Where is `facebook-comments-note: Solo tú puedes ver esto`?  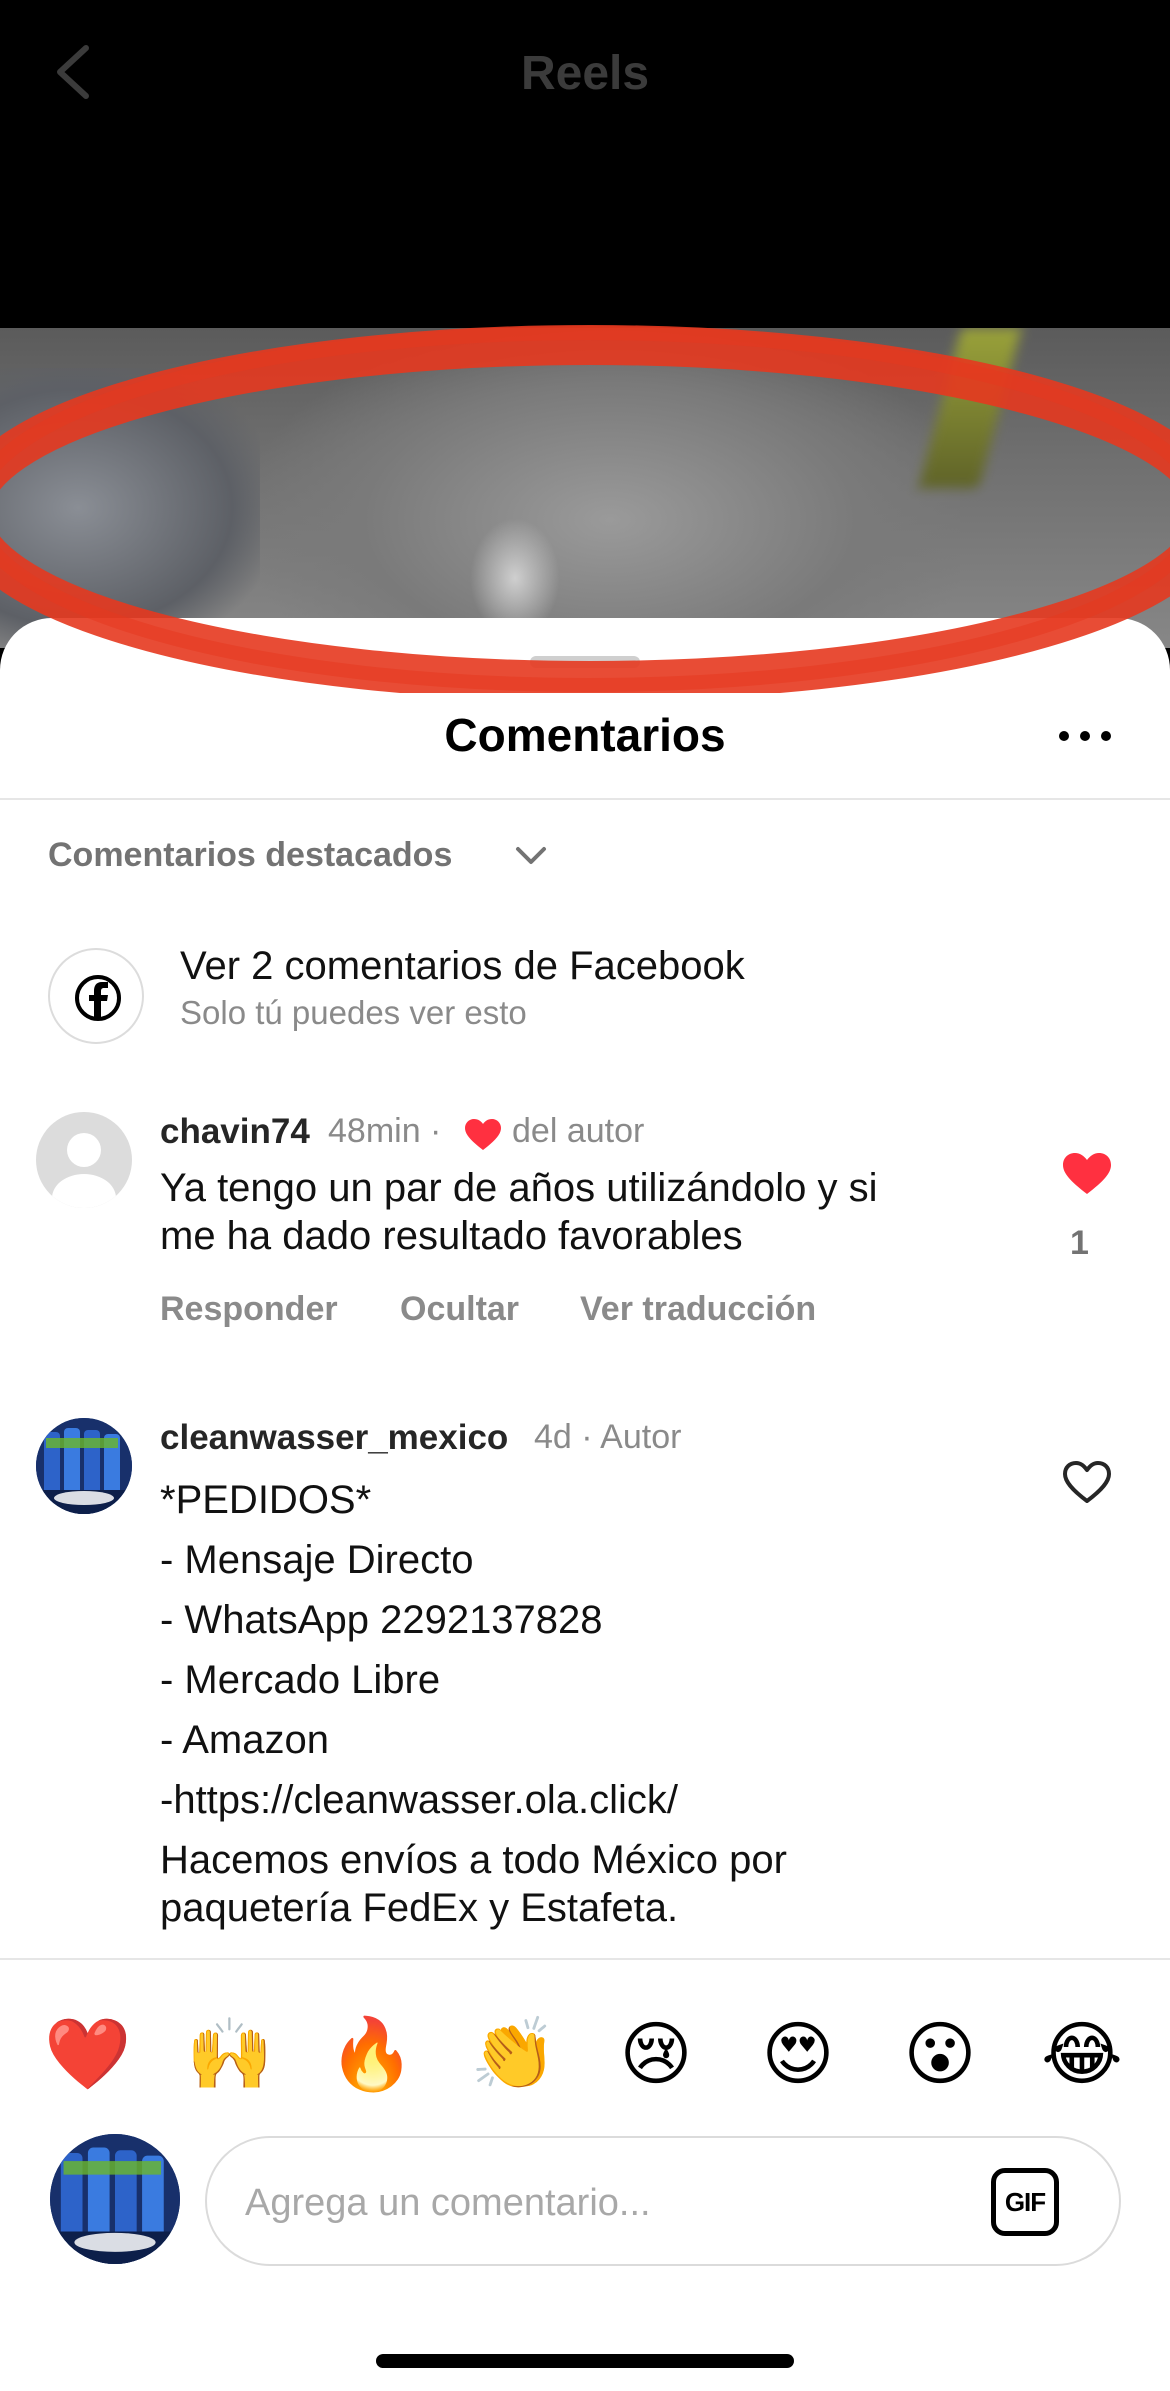 facebook-comments-note: Solo tú puedes ver esto is located at coordinates (353, 1012).